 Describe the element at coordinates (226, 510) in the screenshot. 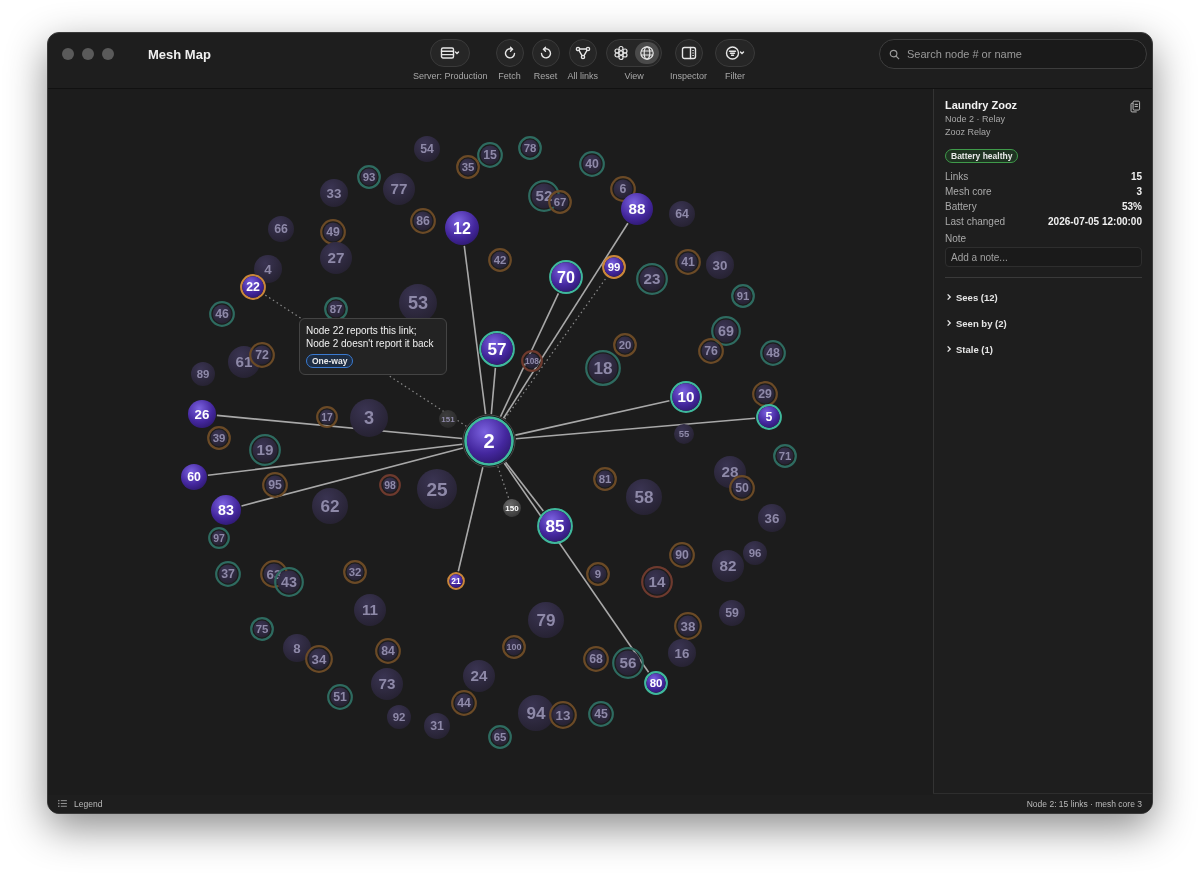

I see `node: 83` at that location.